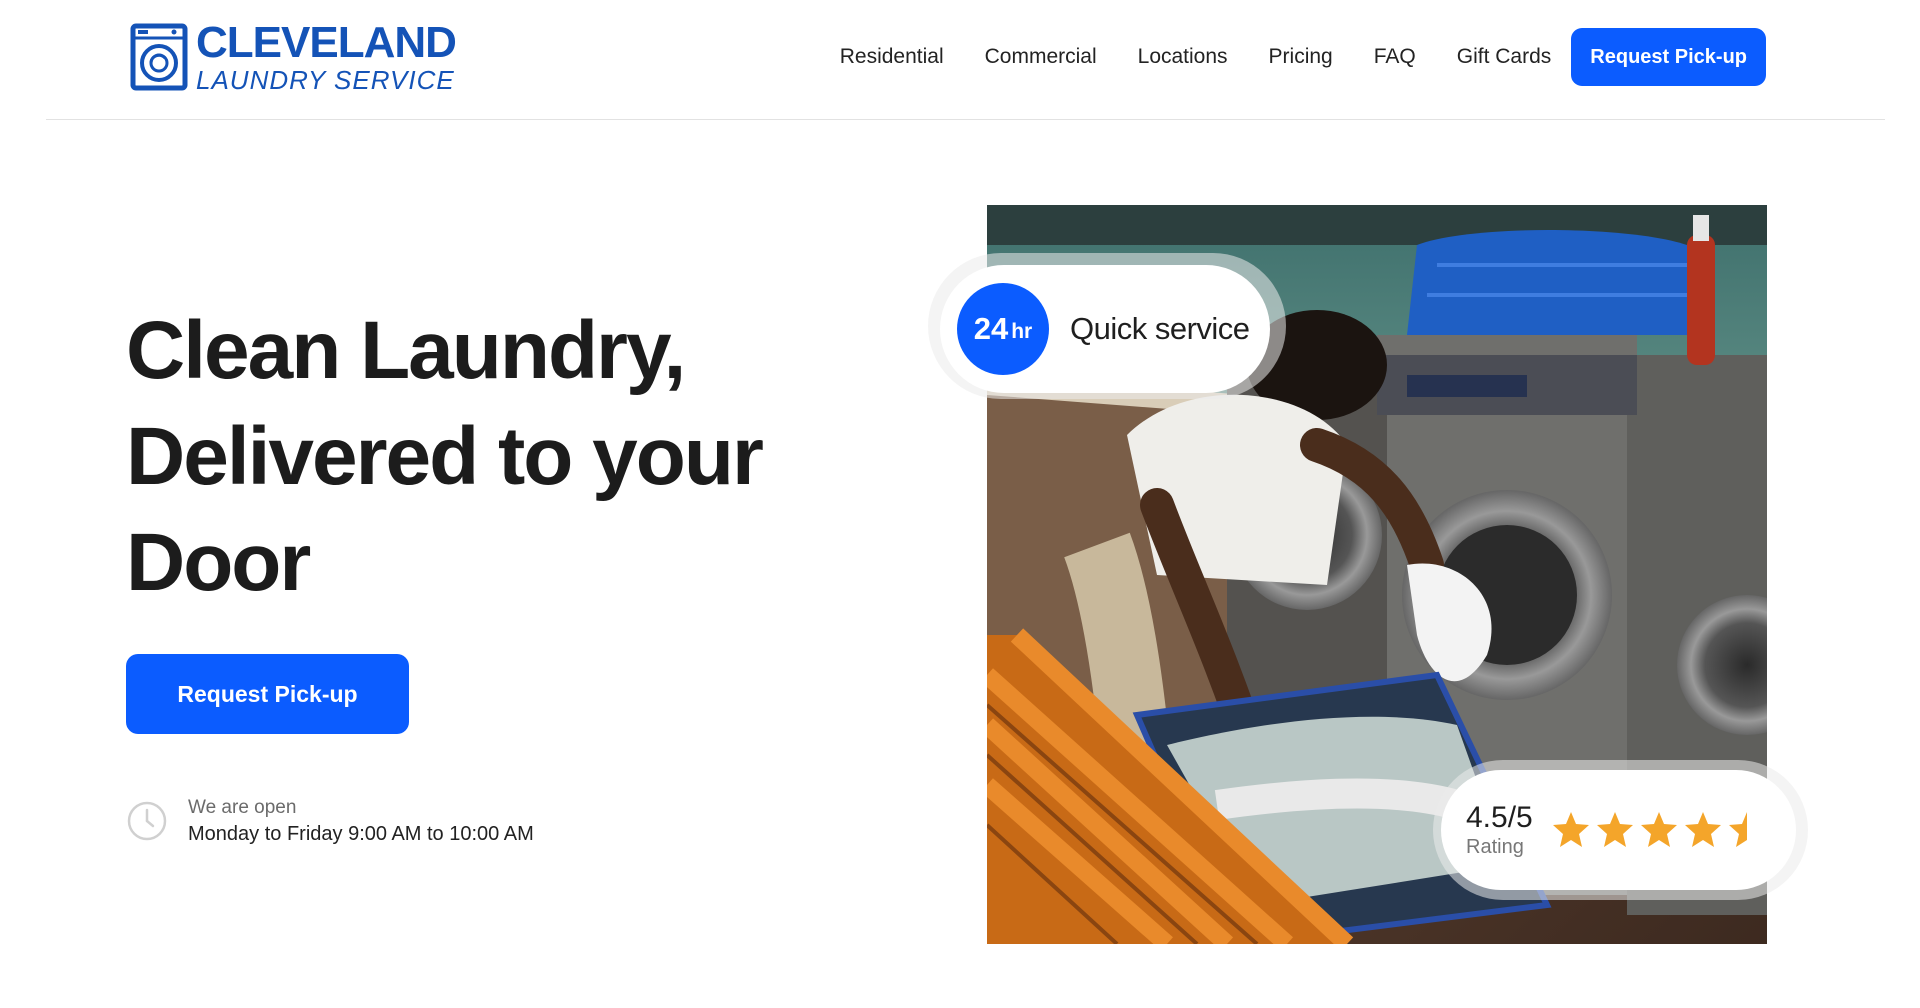 The width and height of the screenshot is (1920, 1008). What do you see at coordinates (218, 562) in the screenshot?
I see `hero-title-line: Door` at bounding box center [218, 562].